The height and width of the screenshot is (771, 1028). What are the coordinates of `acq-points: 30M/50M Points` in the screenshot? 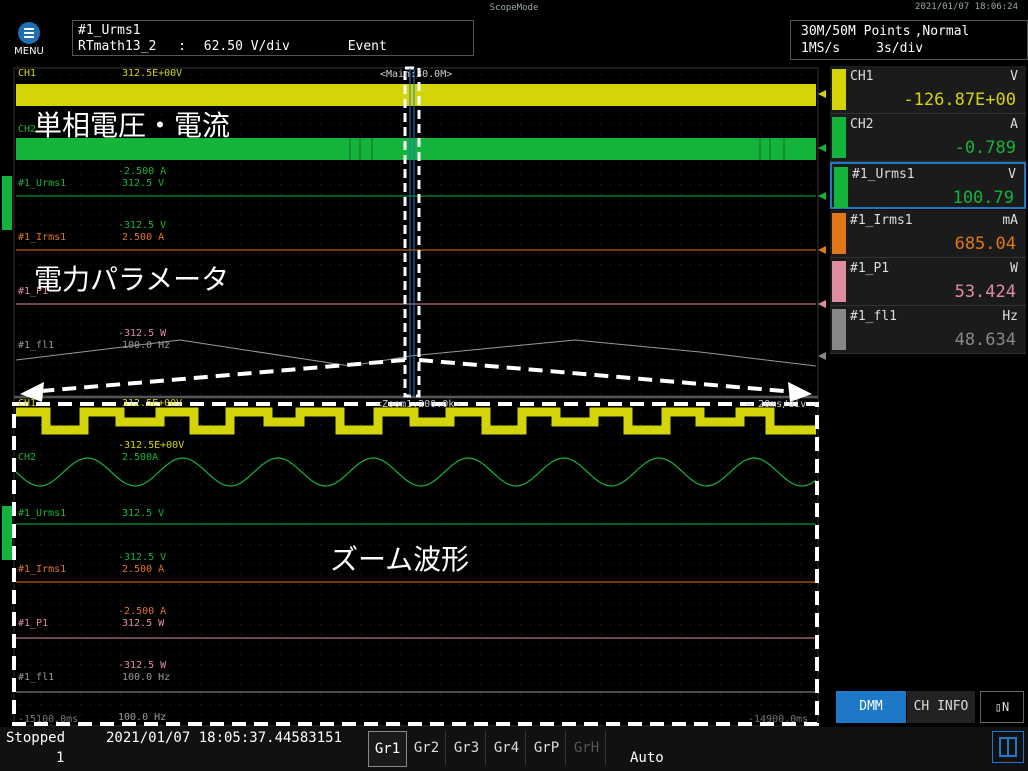 It's located at (856, 31).